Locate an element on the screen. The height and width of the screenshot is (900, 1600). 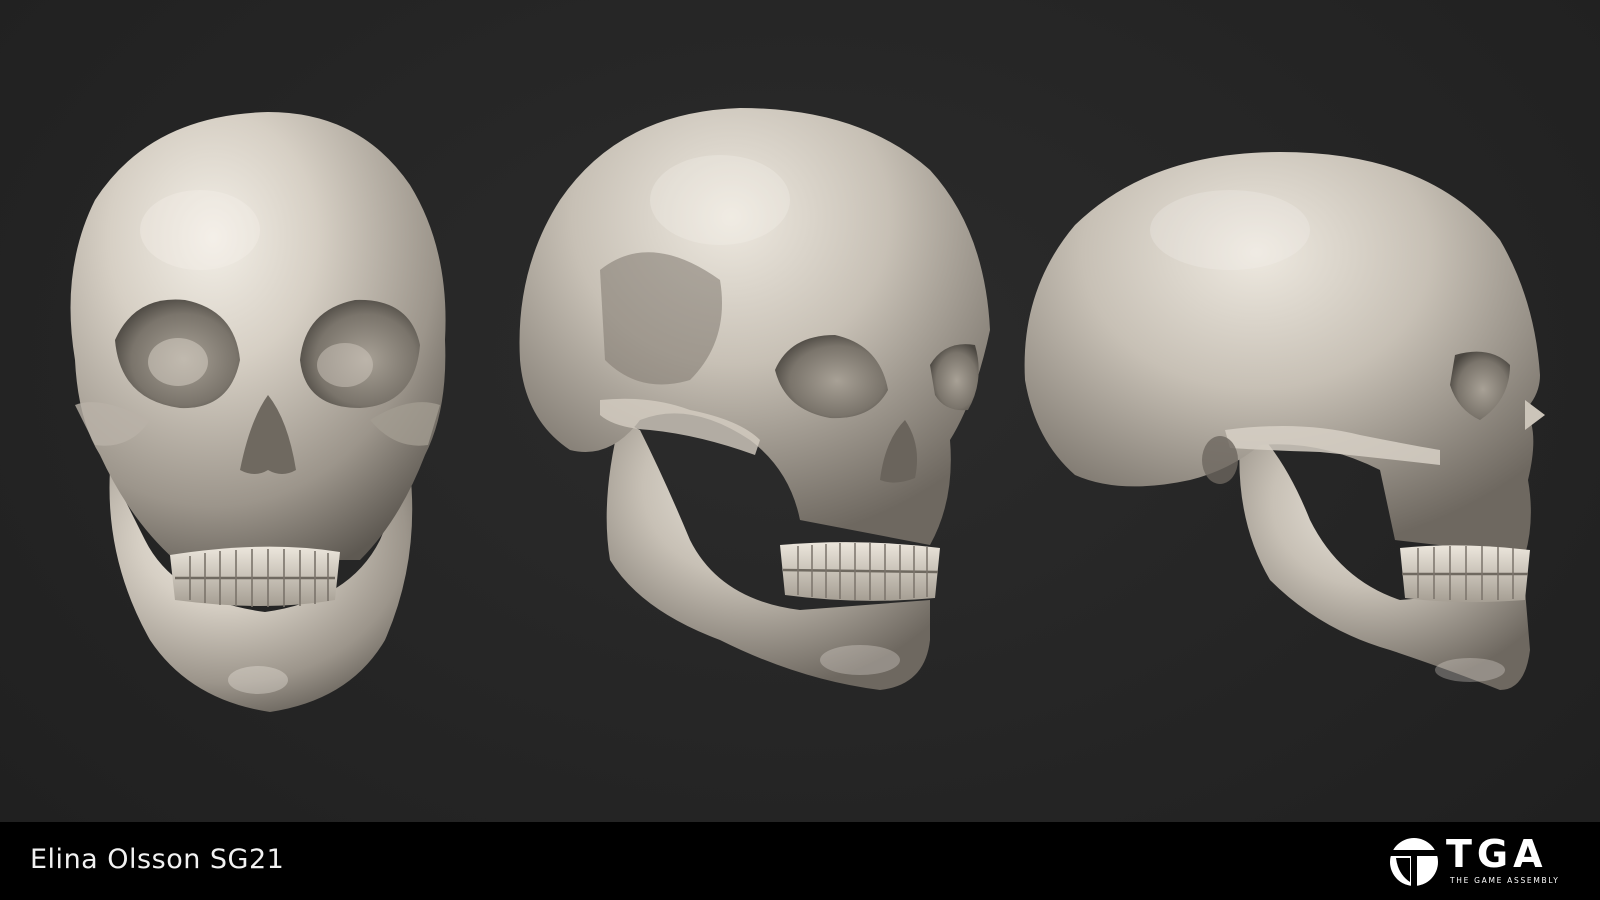
artist-credit: Elina Olsson SG21 is located at coordinates (157, 859).